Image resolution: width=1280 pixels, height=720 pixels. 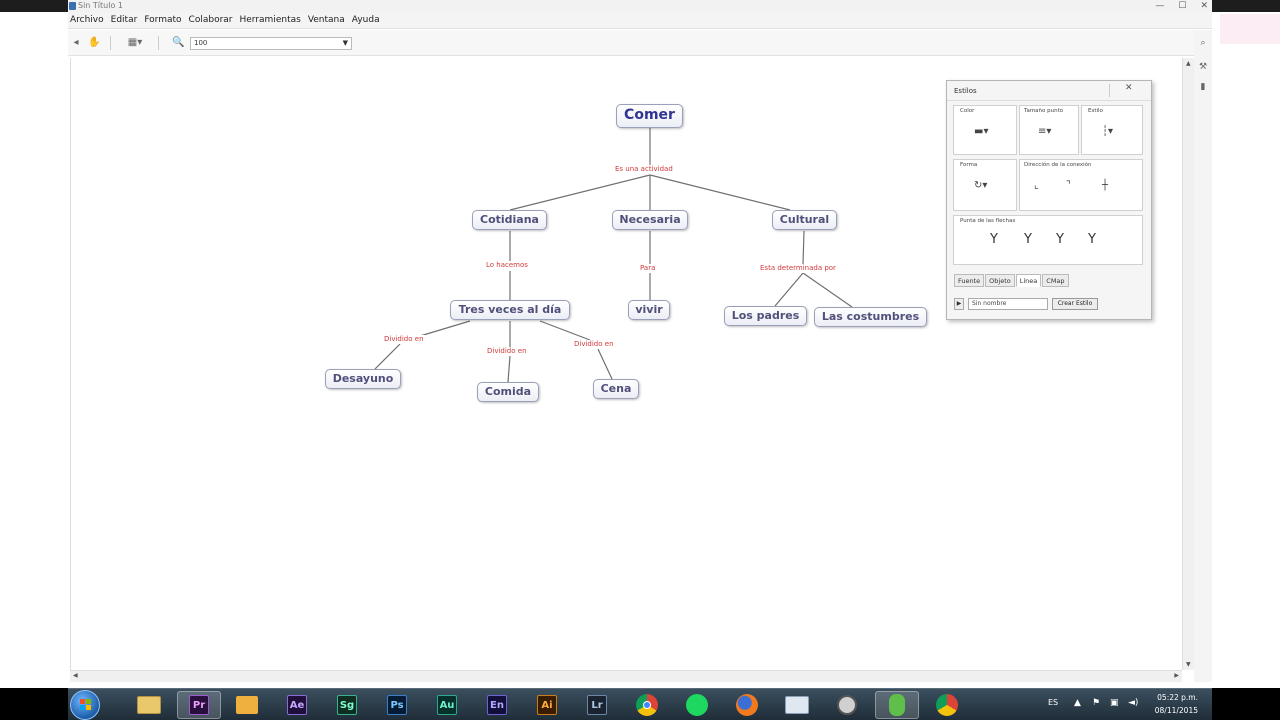 I want to click on thickness-icon: ≡▾, so click(x=1044, y=131).